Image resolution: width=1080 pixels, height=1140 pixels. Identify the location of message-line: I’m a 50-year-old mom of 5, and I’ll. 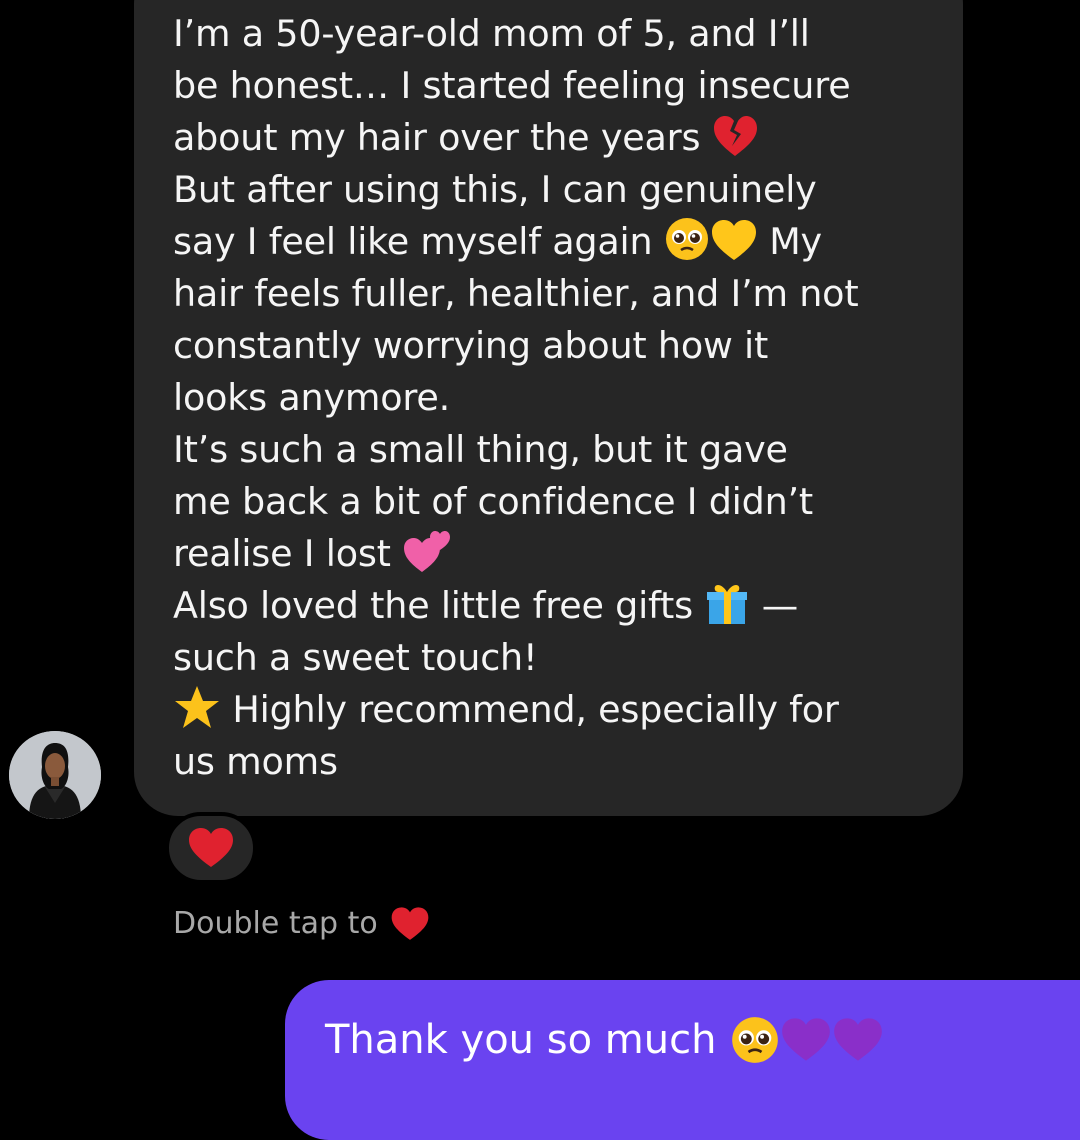
(491, 33).